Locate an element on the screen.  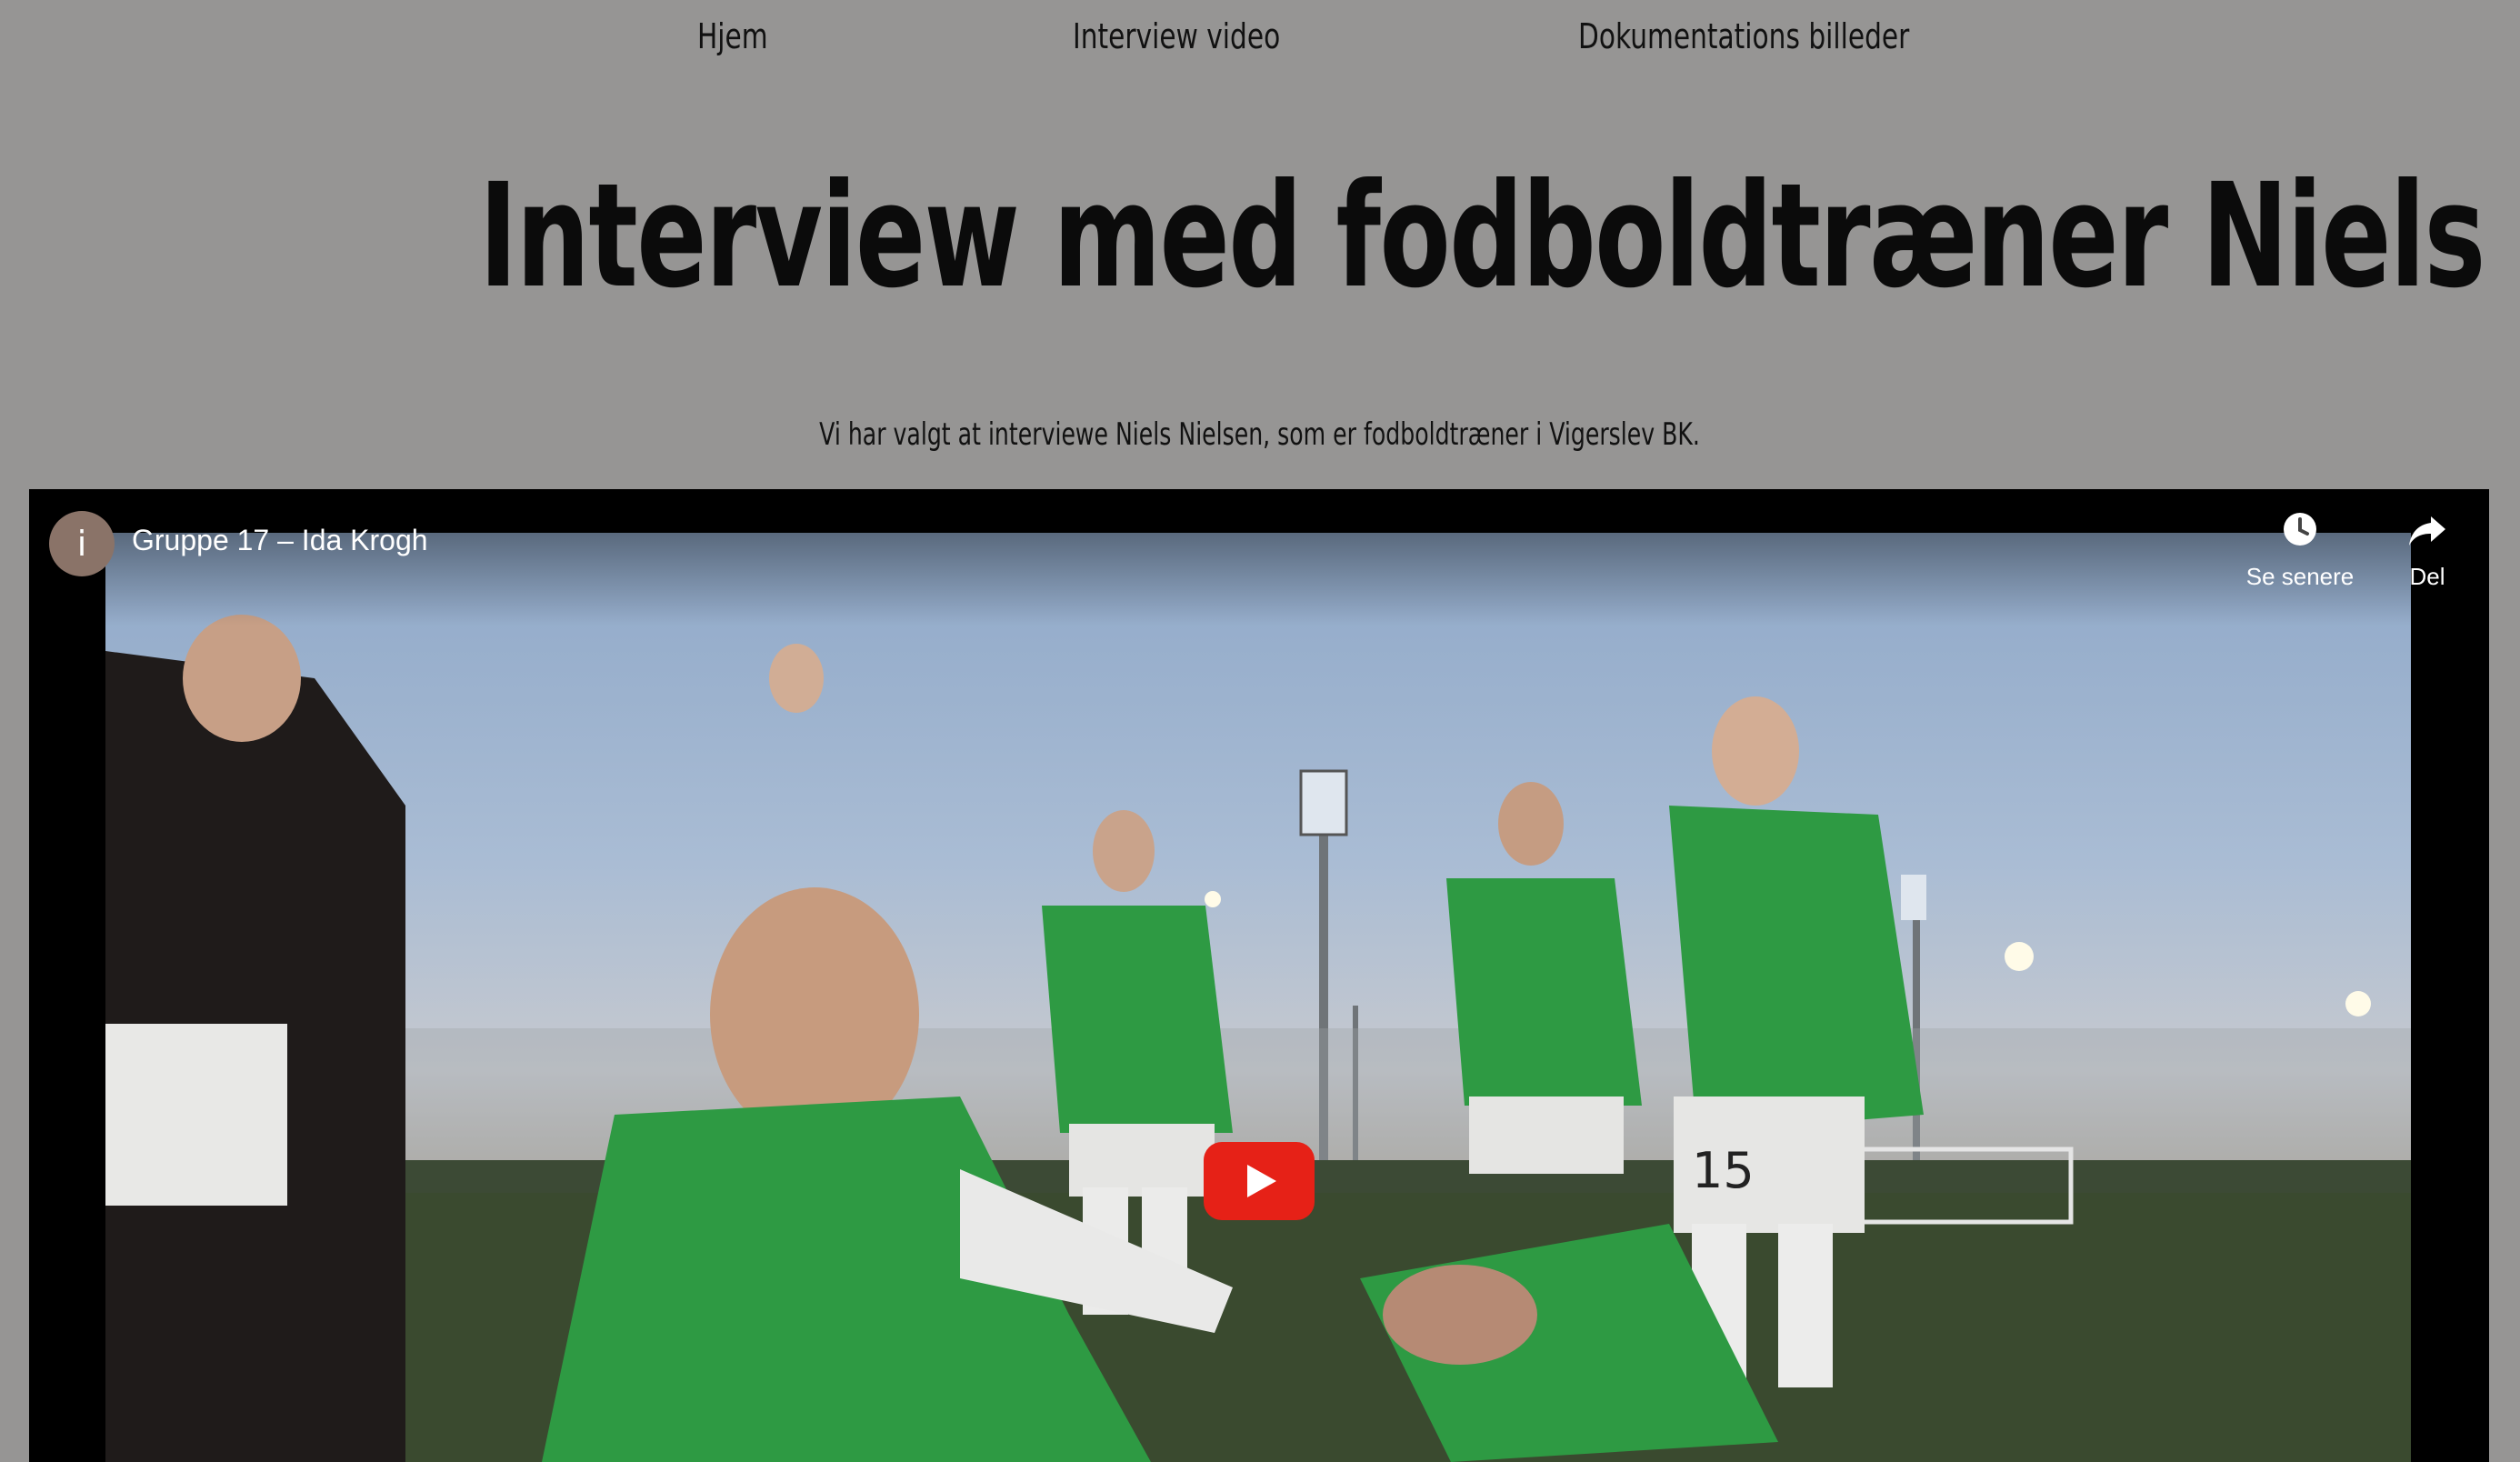
video-top-shade is located at coordinates (1259, 557).